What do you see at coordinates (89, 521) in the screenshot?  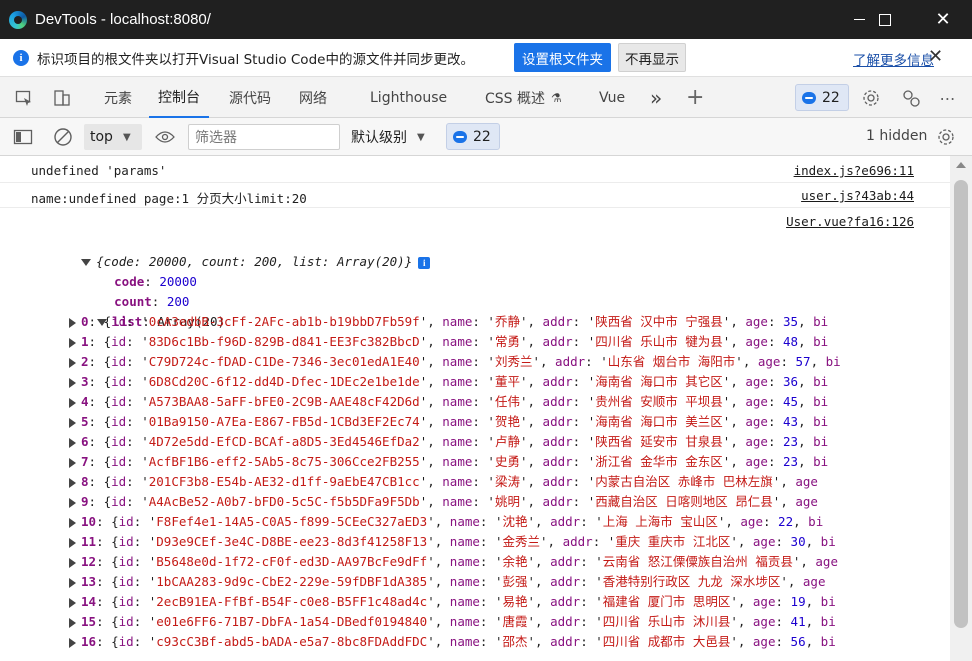 I see `item-index: 10` at bounding box center [89, 521].